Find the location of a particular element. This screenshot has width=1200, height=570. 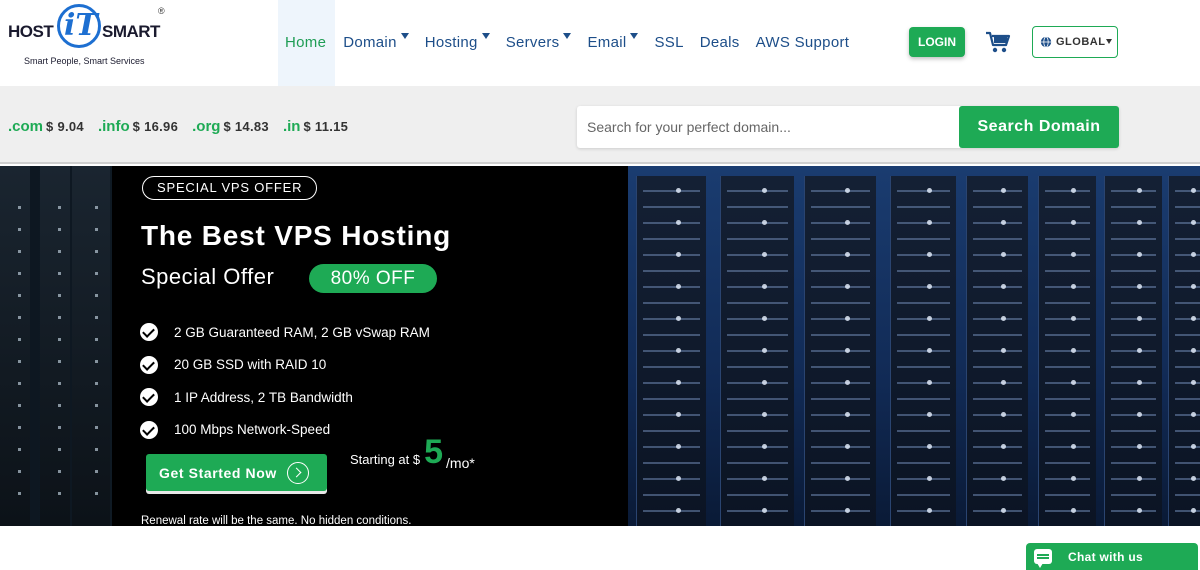

nav-label: Hosting is located at coordinates (451, 42).